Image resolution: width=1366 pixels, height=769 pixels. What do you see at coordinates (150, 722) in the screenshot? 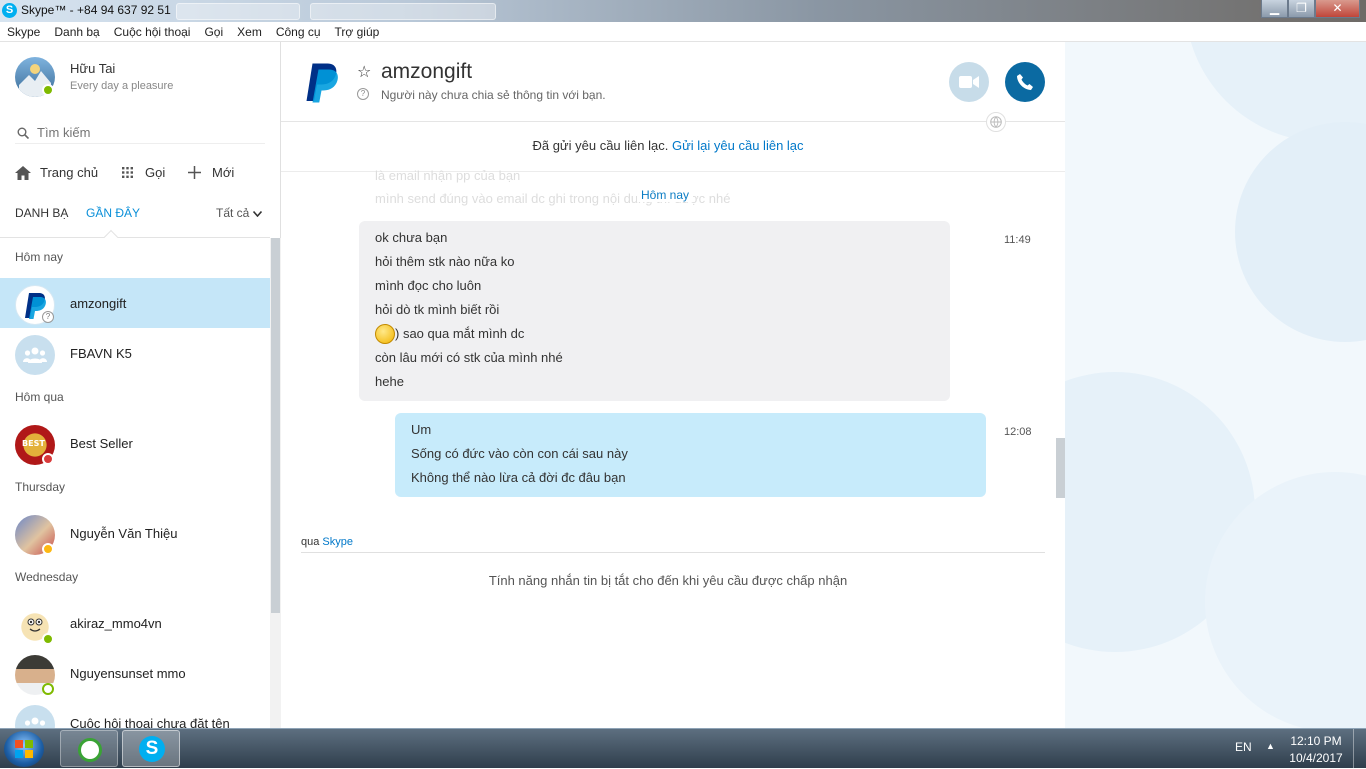
I see `conversation-name: Cuộc hội thoại chưa đặt tên` at bounding box center [150, 722].